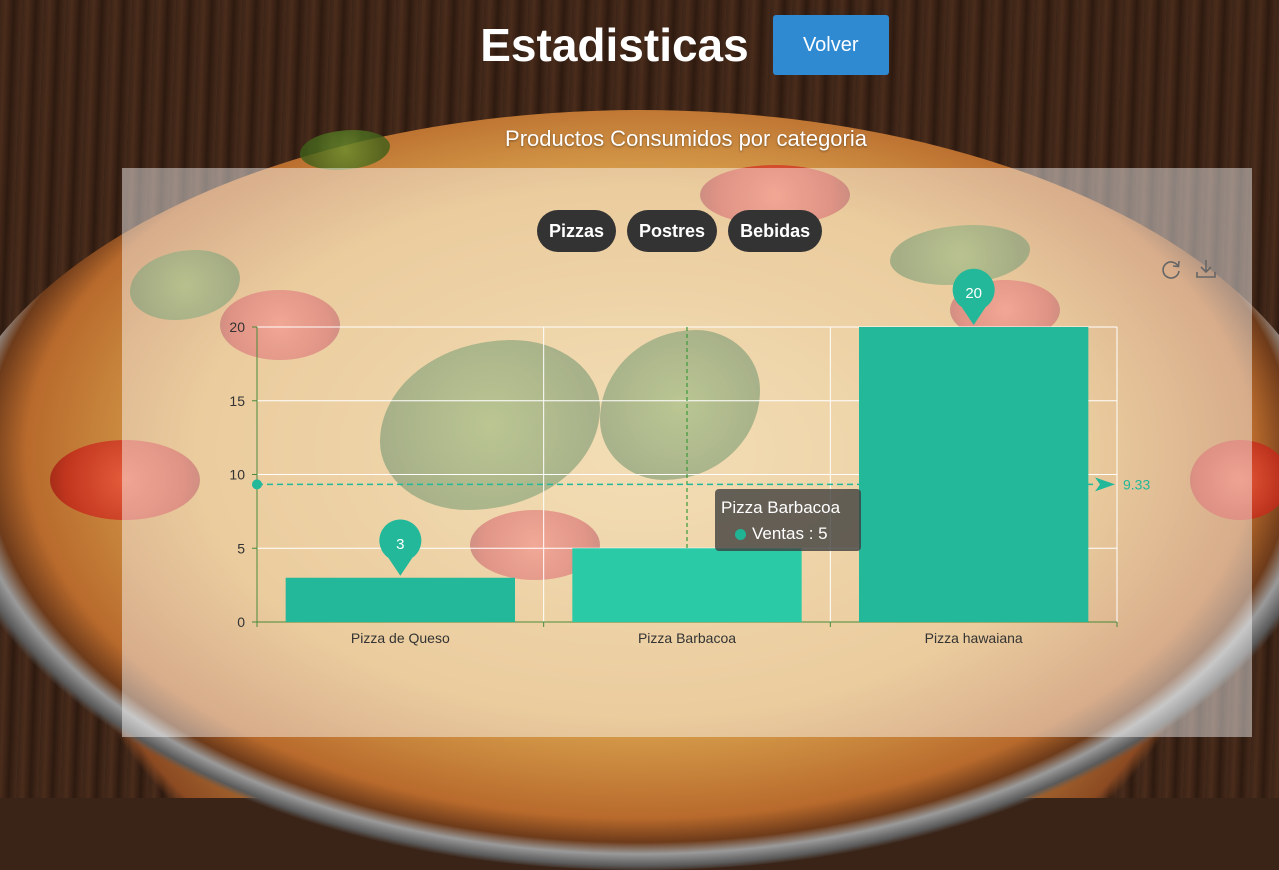 Image resolution: width=1279 pixels, height=870 pixels. Describe the element at coordinates (1171, 269) in the screenshot. I see `refresh-icon` at that location.